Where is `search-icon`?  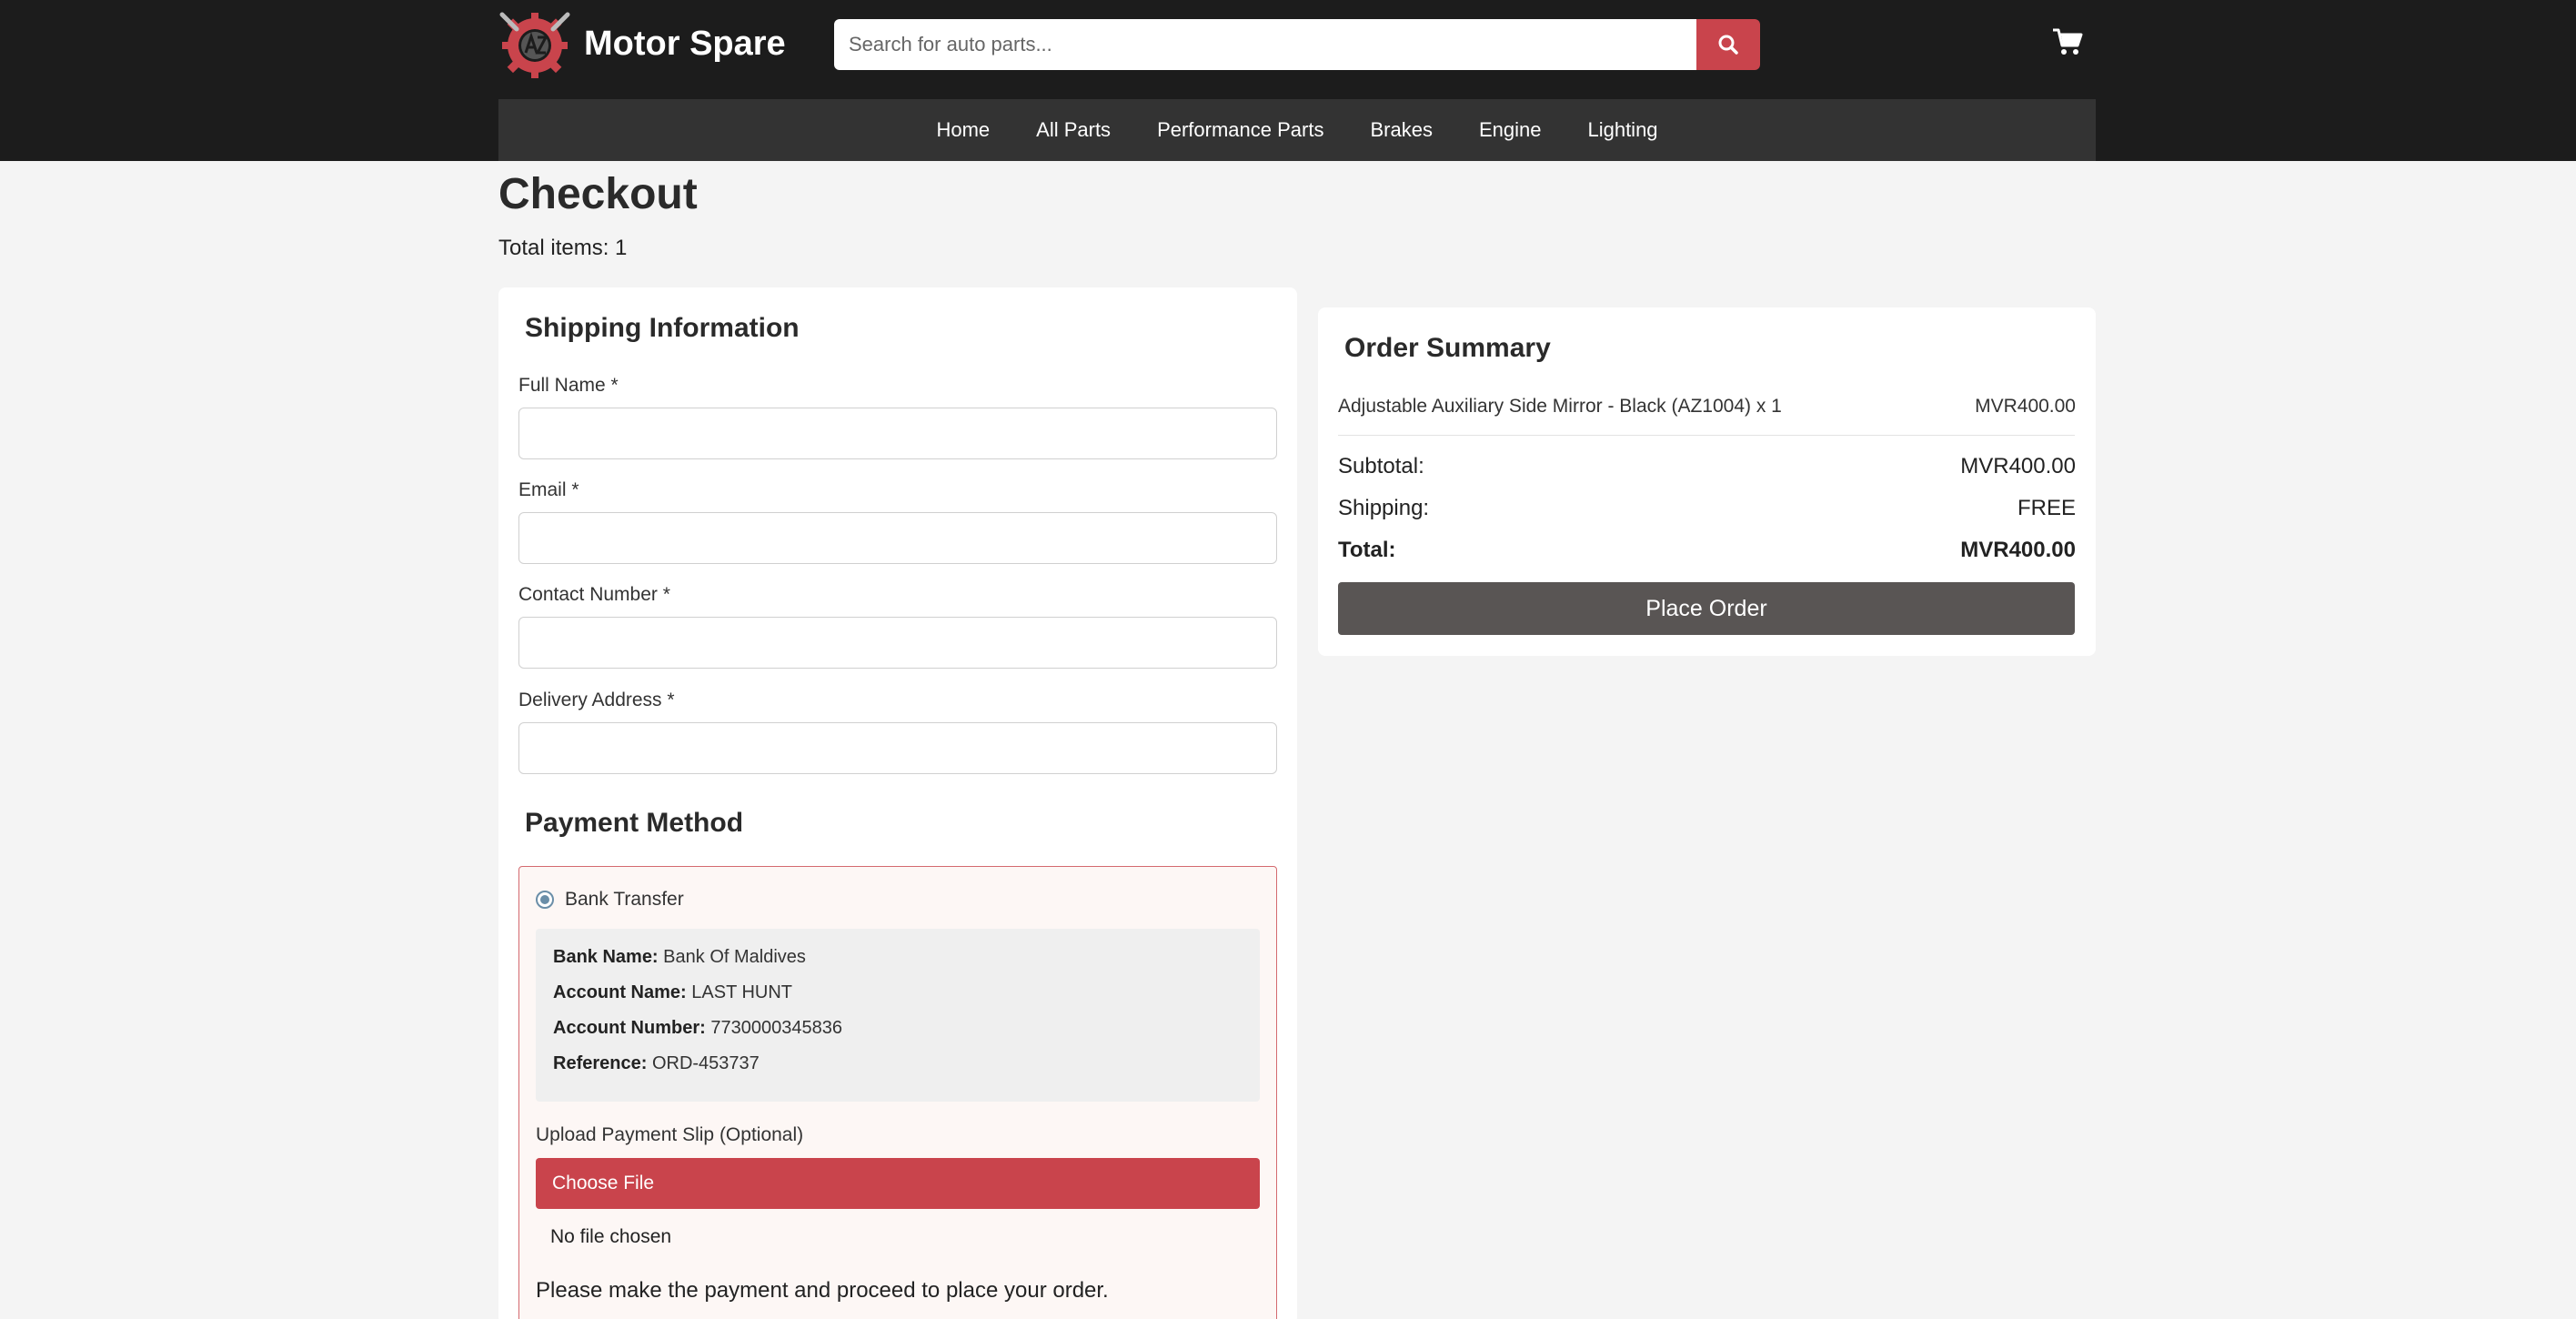
search-icon is located at coordinates (1728, 45).